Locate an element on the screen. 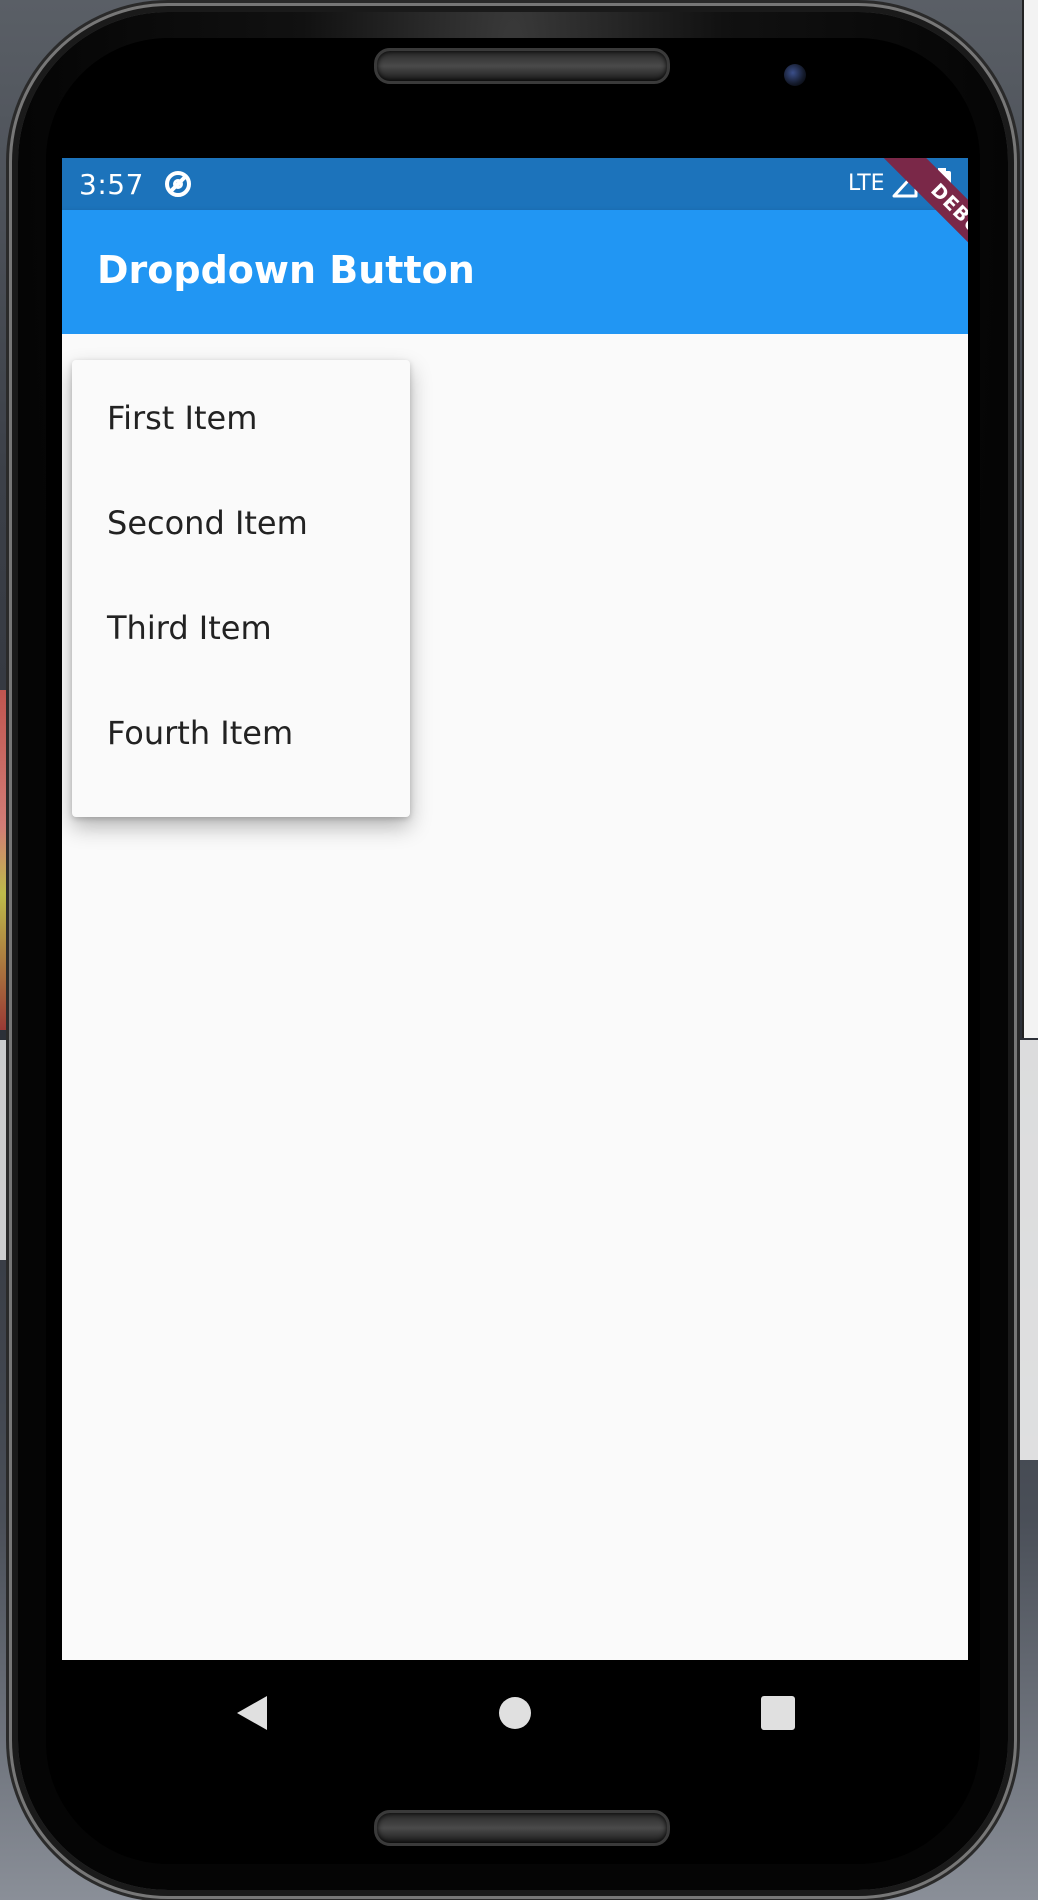 The width and height of the screenshot is (1038, 1900). status-bar: 3:57 LTE is located at coordinates (515, 184).